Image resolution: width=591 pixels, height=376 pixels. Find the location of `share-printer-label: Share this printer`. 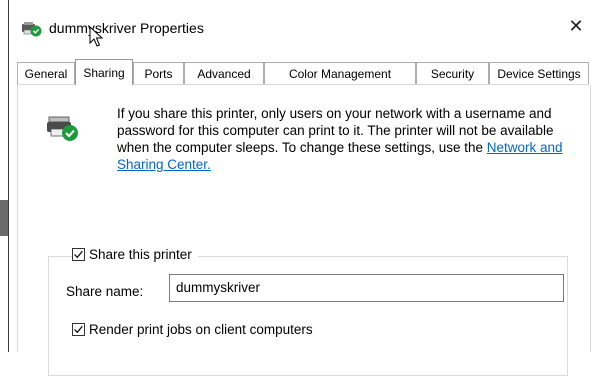

share-printer-label: Share this printer is located at coordinates (140, 254).